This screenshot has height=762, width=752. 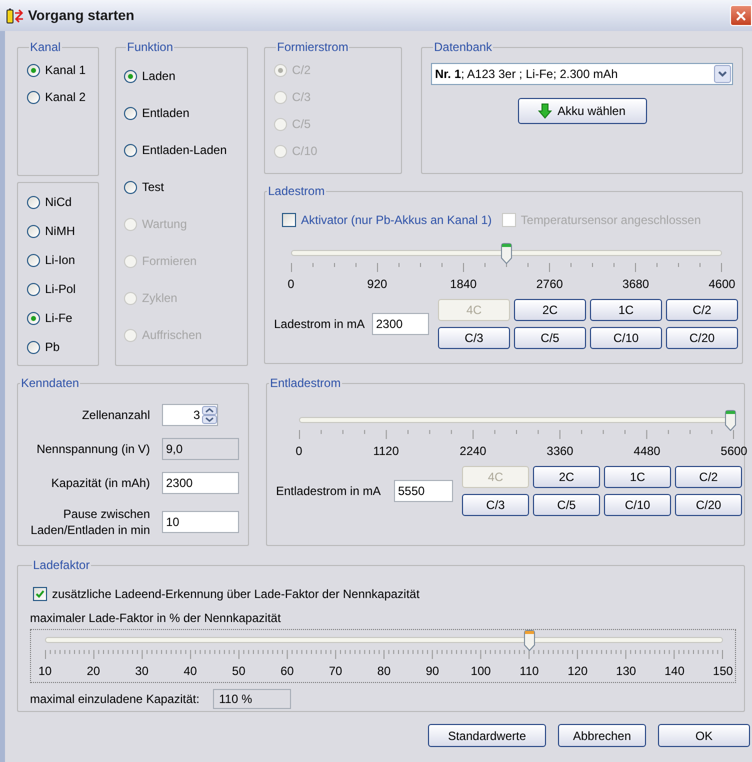 I want to click on tick-label: 5600, so click(x=734, y=451).